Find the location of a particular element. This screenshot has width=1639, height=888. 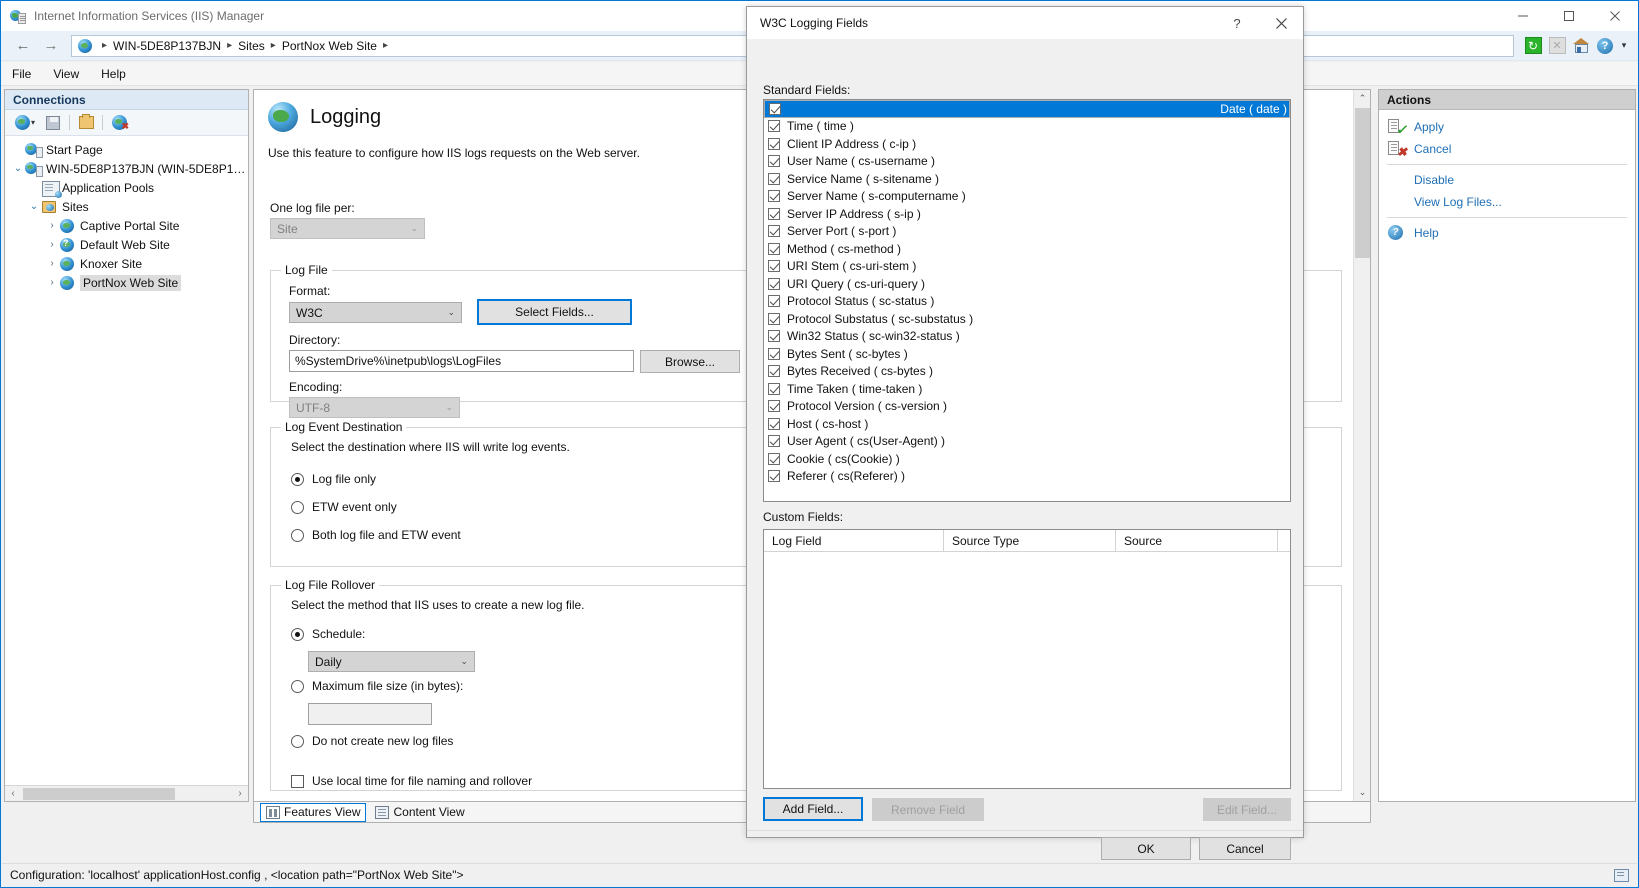

radio-log-file-only: Log file only is located at coordinates (333, 479).